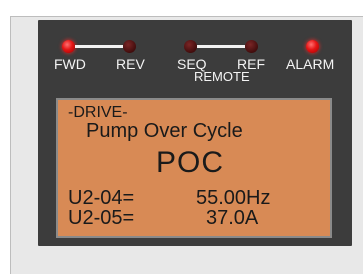 This screenshot has height=274, width=363. I want to click on fwd-rev-link-line, so click(99, 46).